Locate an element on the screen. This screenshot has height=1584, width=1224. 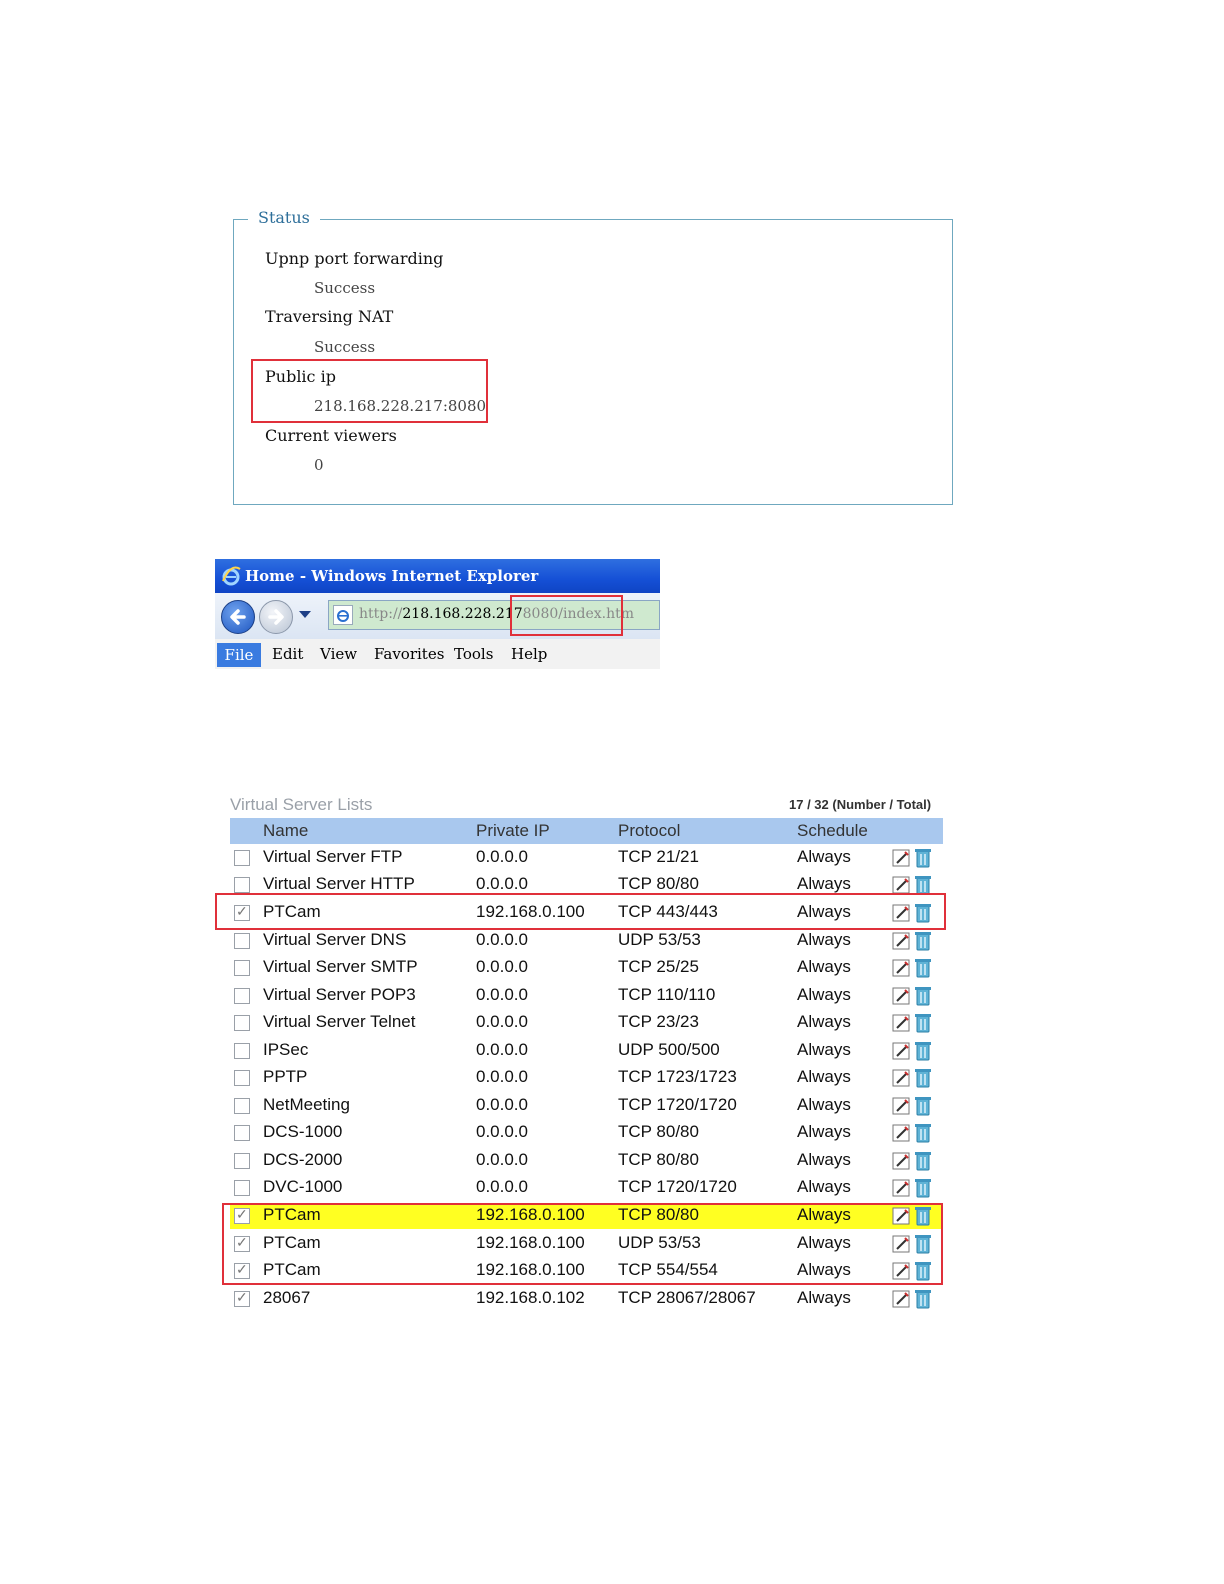
table-row: DCS-2000 0.0.0.0 TCP 80/80 Always is located at coordinates (586, 1161).